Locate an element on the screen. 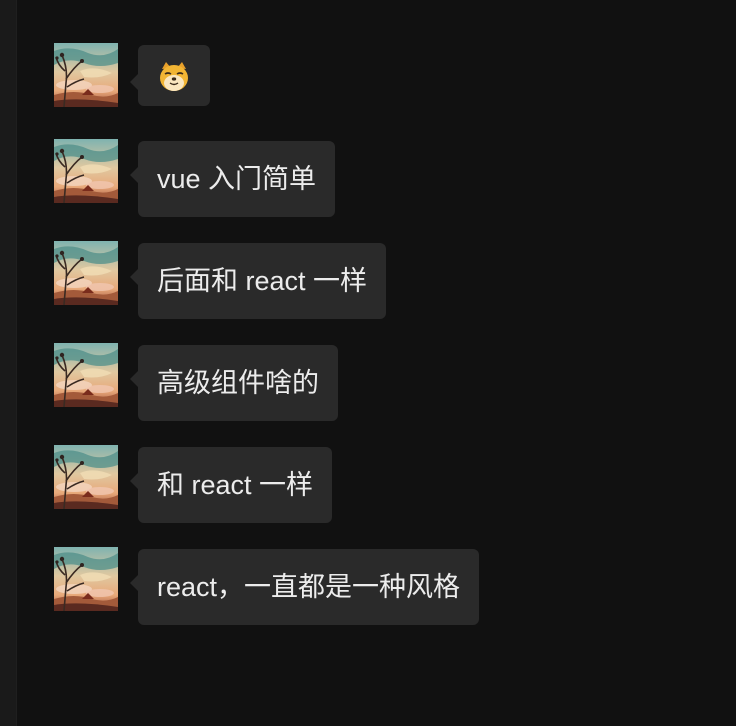 The height and width of the screenshot is (726, 736). message-item is located at coordinates (132, 75).